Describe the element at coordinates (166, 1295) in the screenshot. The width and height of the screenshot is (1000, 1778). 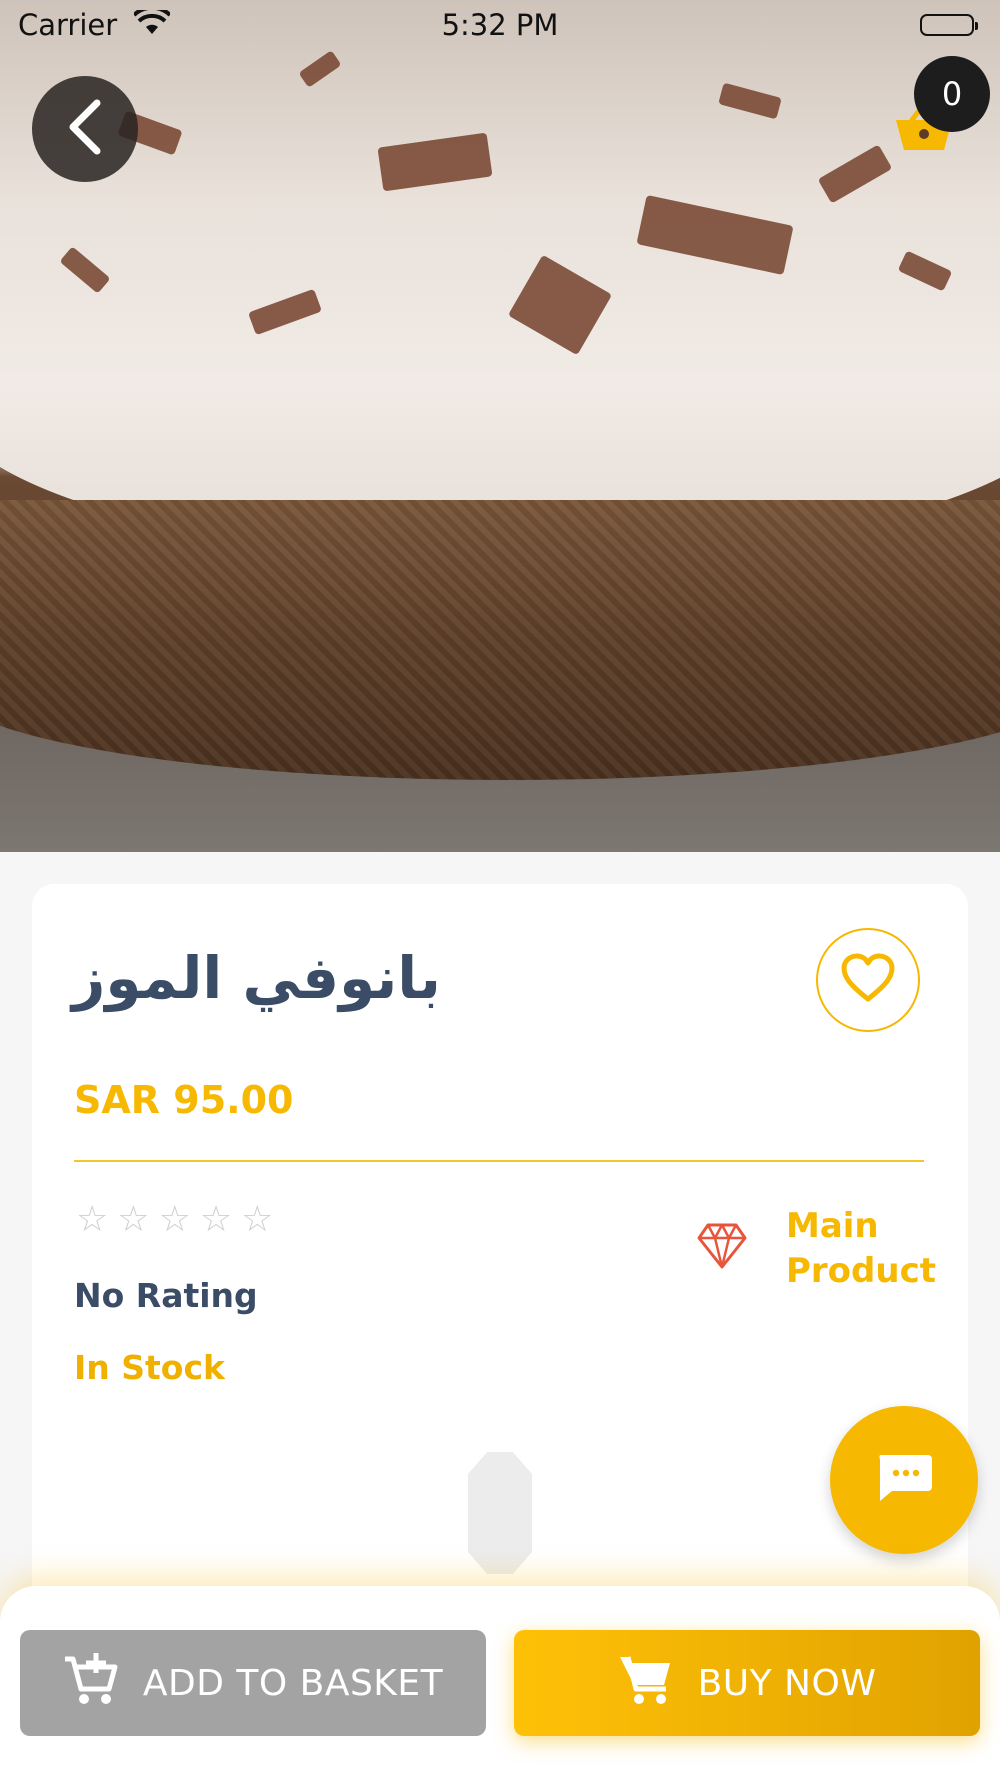
I see `rating-label: No Rating` at that location.